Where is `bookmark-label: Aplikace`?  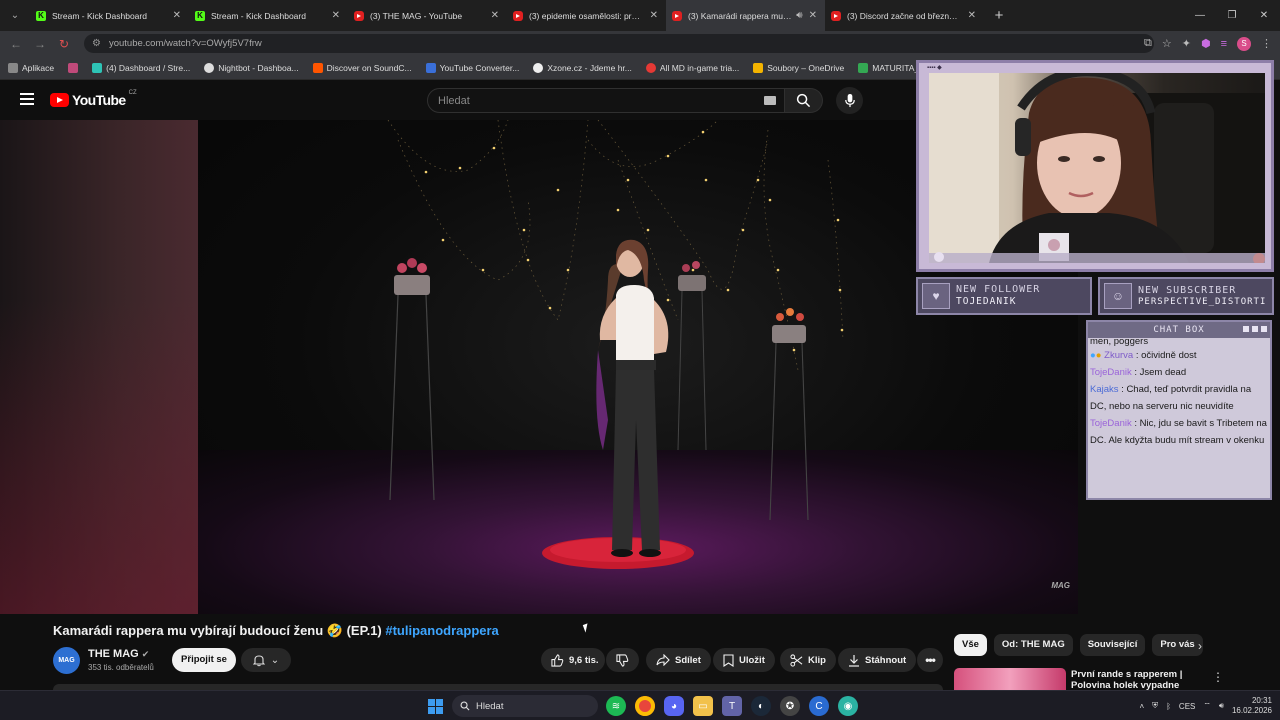 bookmark-label: Aplikace is located at coordinates (38, 67).